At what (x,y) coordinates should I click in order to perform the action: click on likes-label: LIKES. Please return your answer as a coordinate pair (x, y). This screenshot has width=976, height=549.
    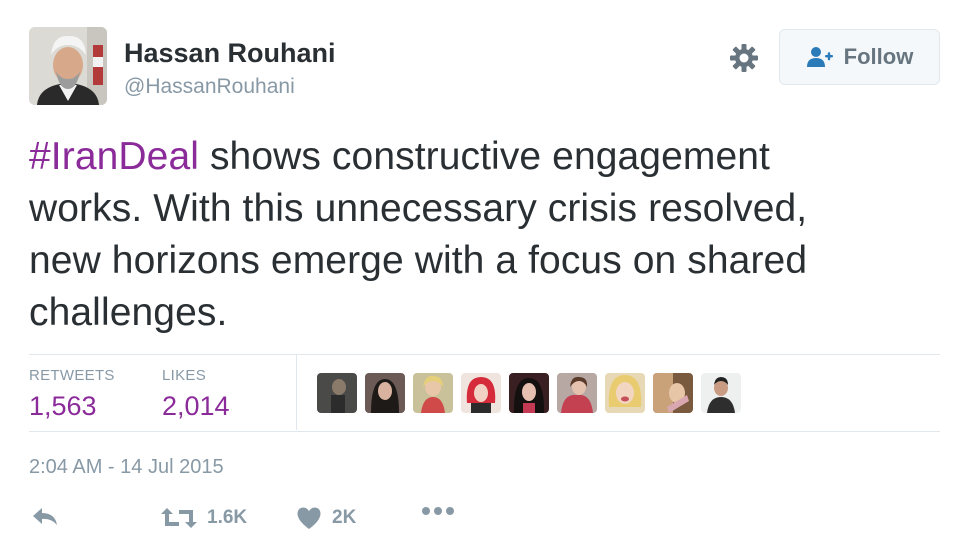
    Looking at the image, I should click on (184, 375).